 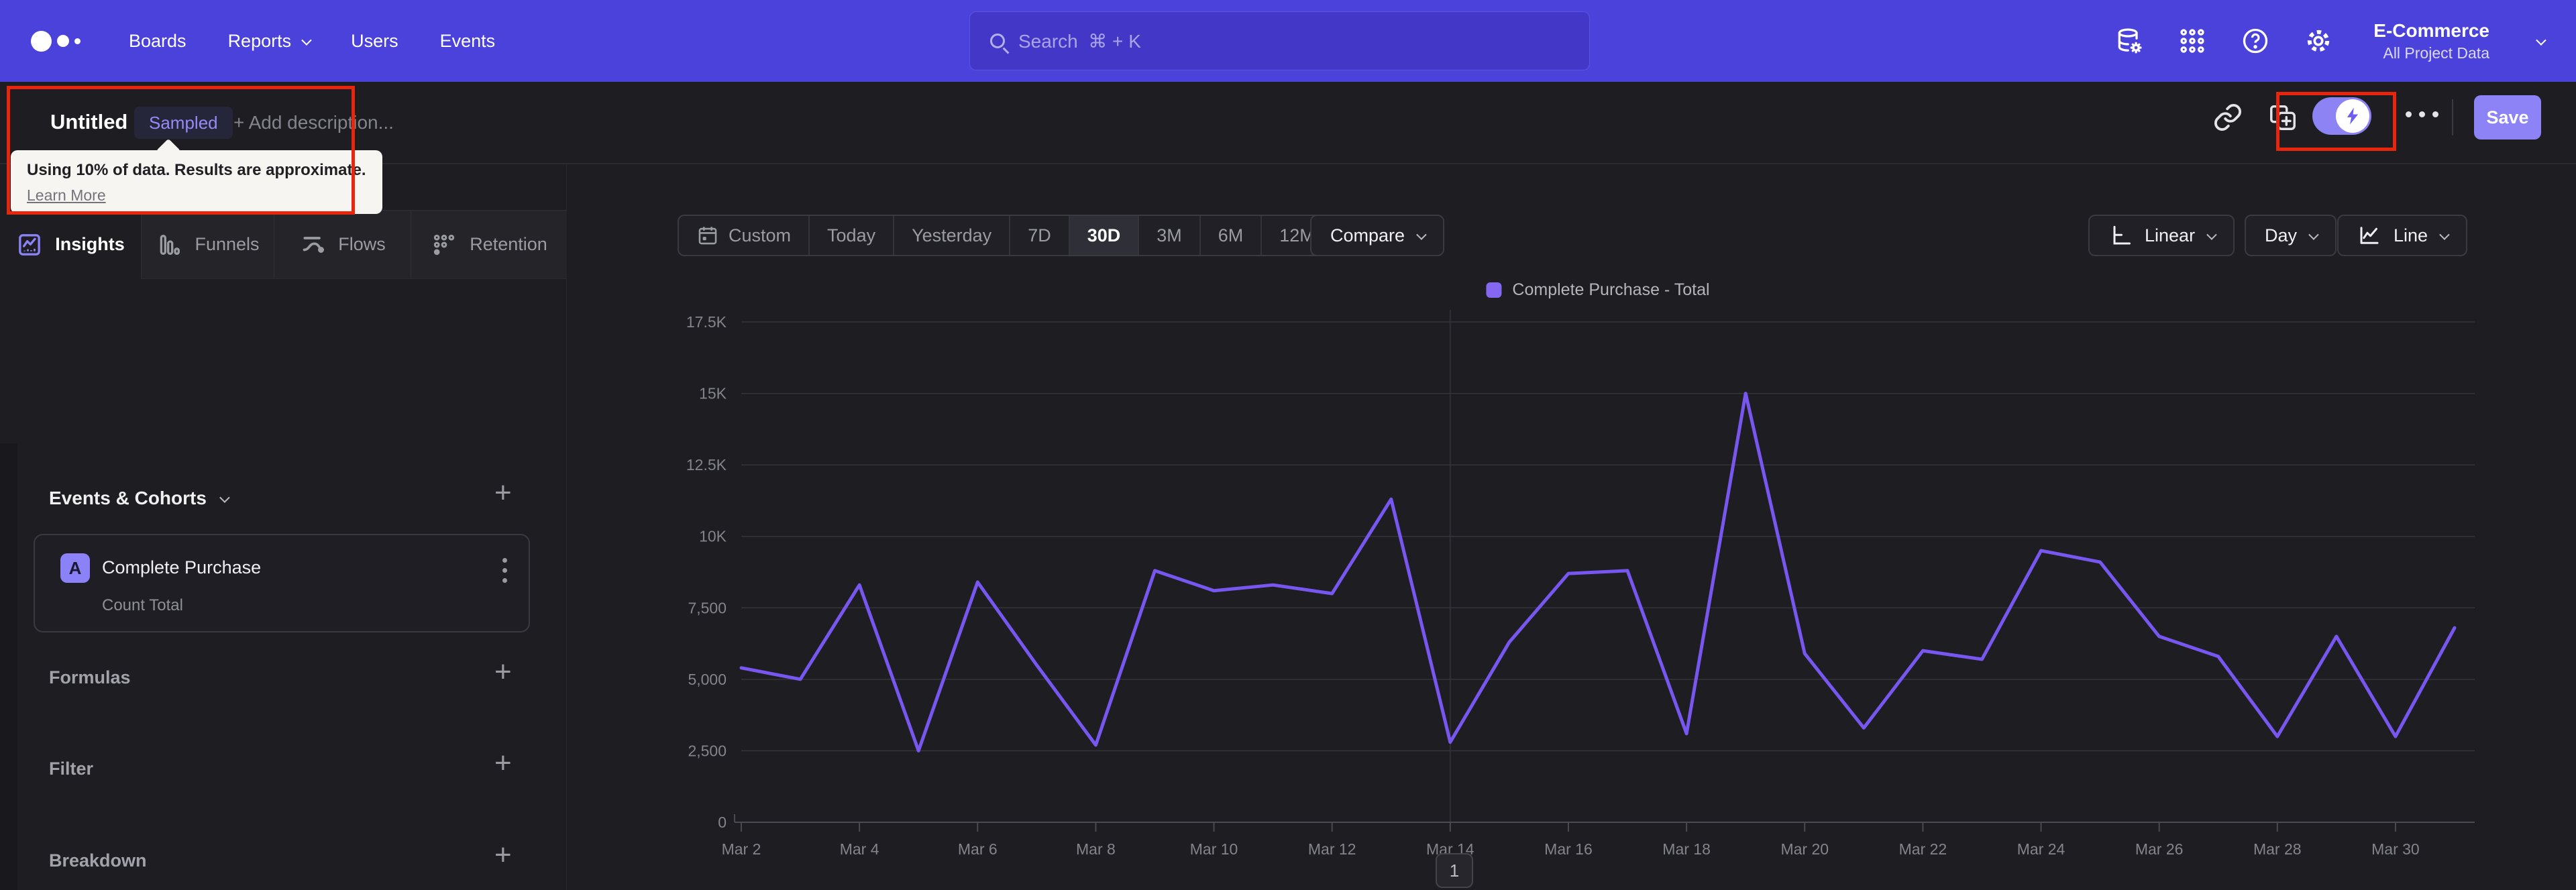 I want to click on svg-text: Mar 6, so click(x=978, y=849).